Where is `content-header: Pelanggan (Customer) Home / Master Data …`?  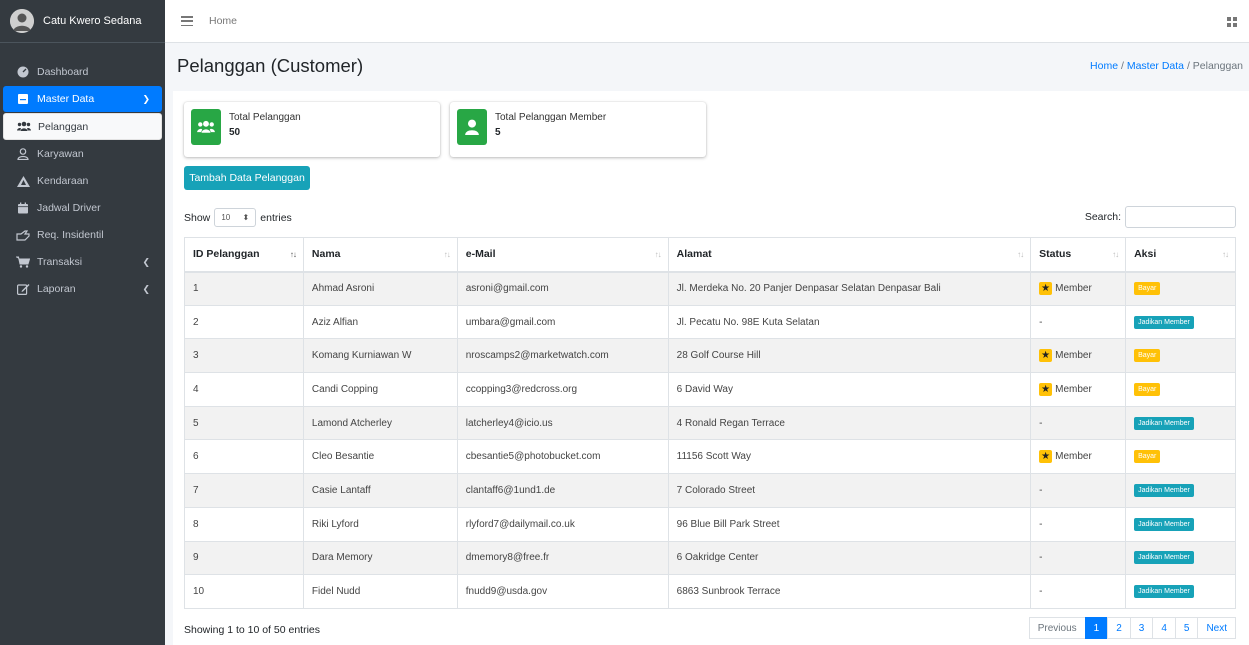
content-header: Pelanggan (Customer) Home / Master Data … is located at coordinates (707, 65).